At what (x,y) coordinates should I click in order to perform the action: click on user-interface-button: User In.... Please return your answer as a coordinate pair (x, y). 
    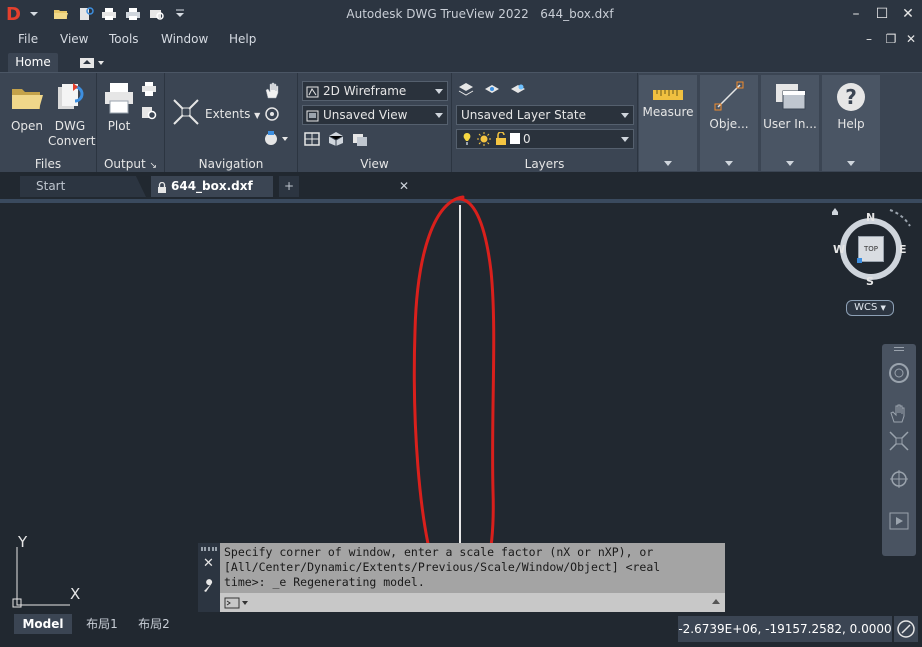
    Looking at the image, I should click on (790, 123).